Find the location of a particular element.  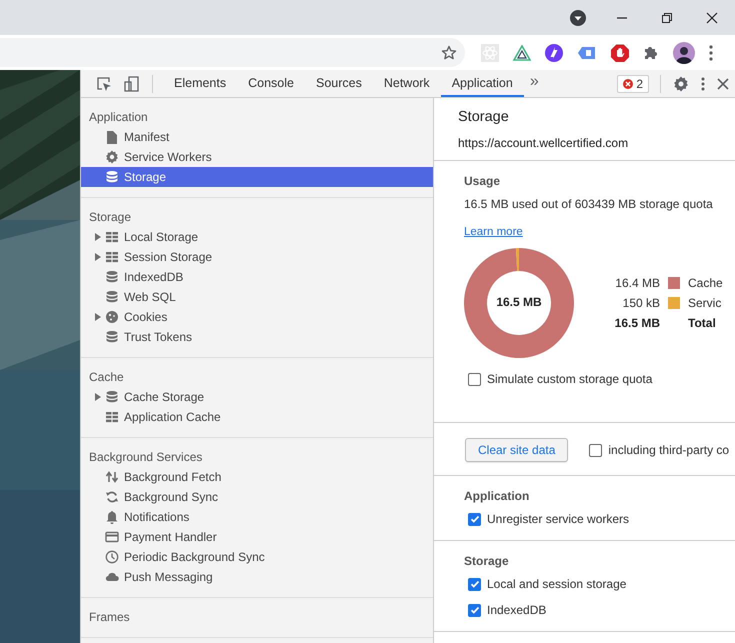

grid-icon is located at coordinates (112, 257).